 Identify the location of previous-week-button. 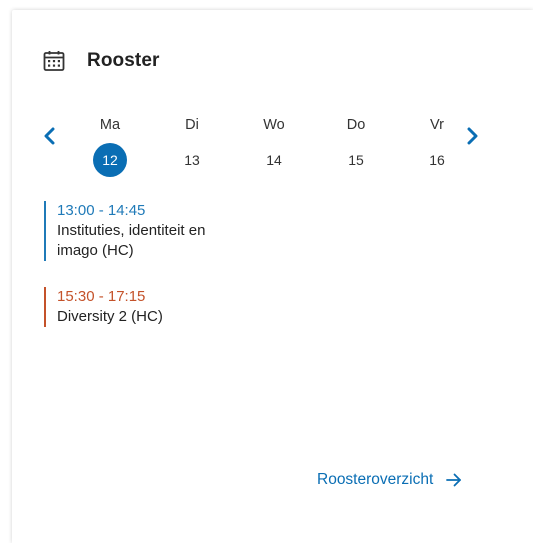
(50, 138).